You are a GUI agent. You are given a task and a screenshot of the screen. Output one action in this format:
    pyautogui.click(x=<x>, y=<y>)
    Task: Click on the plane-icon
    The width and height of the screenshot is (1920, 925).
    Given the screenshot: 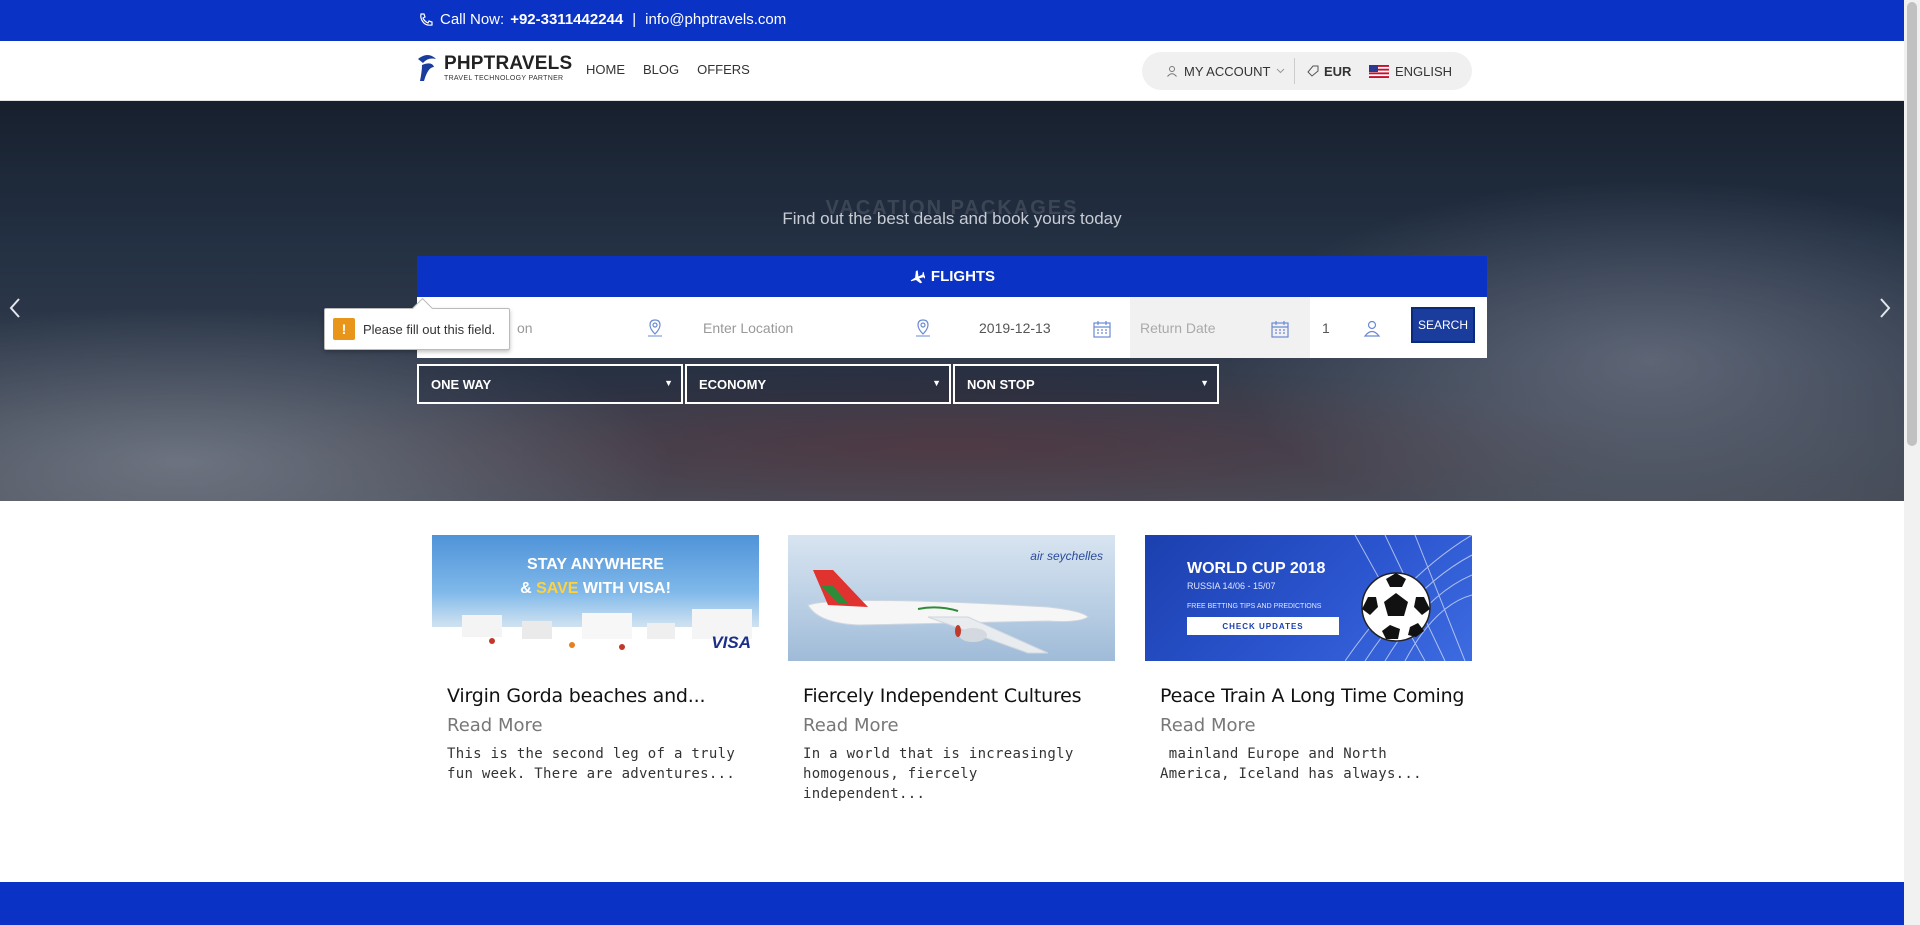 What is the action you would take?
    pyautogui.click(x=917, y=276)
    